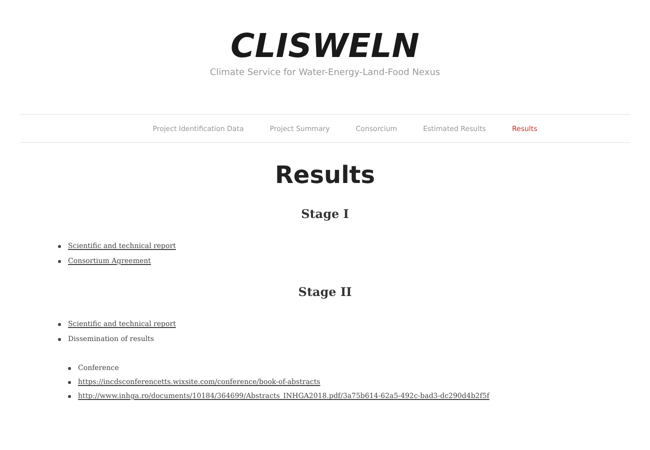 The height and width of the screenshot is (450, 650). Describe the element at coordinates (325, 214) in the screenshot. I see `section-heading: Stage I` at that location.